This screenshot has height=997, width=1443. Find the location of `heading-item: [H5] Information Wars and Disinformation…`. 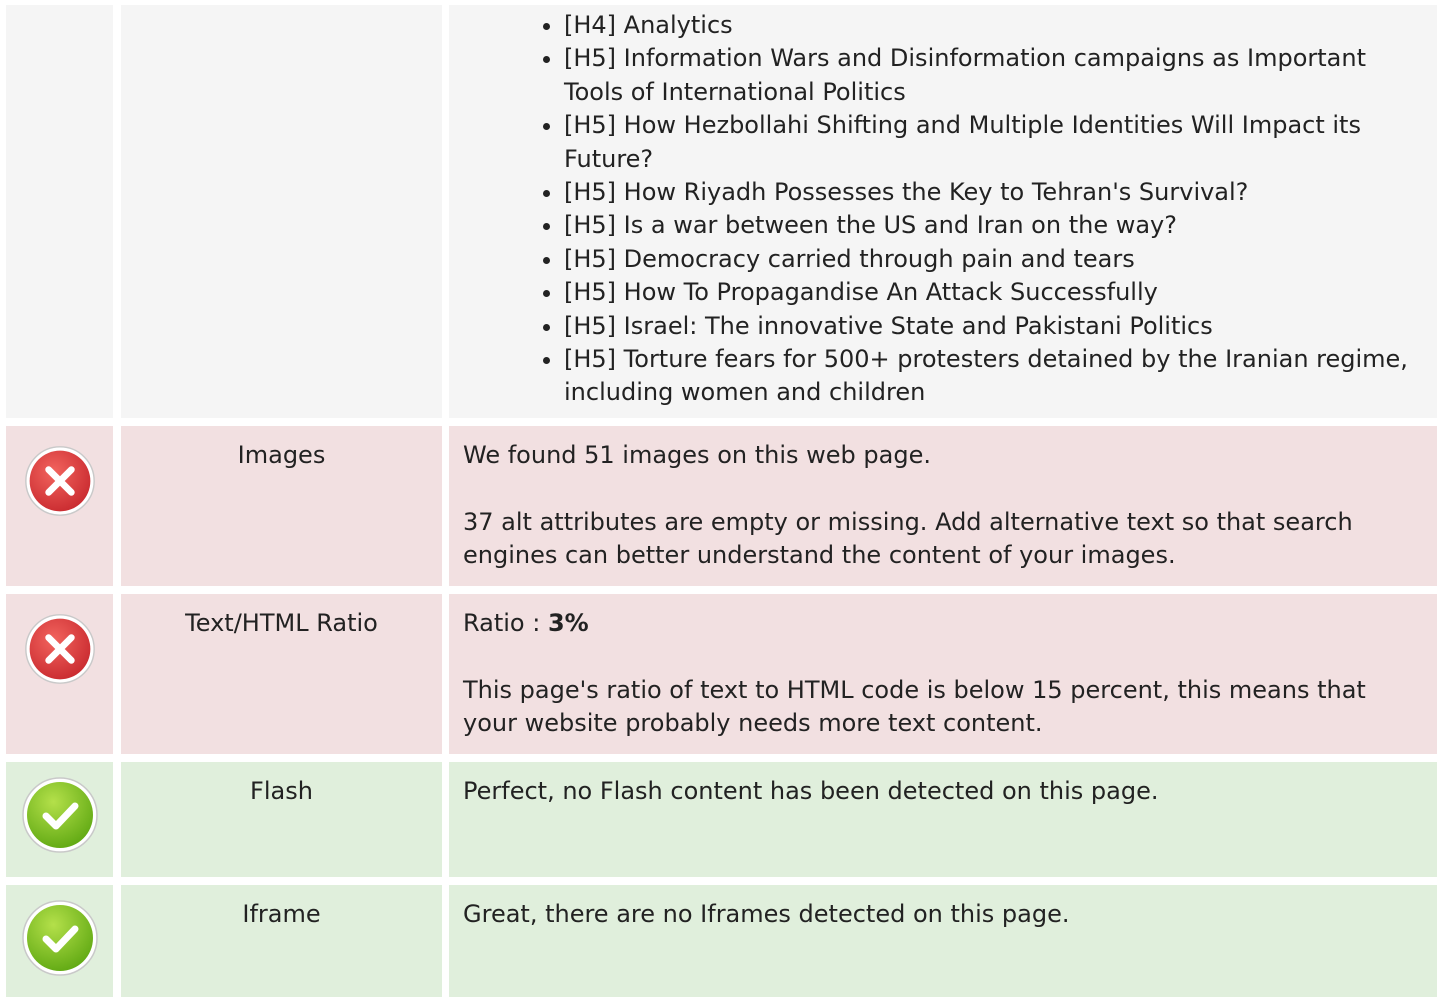

heading-item: [H5] Information Wars and Disinformation… is located at coordinates (993, 75).